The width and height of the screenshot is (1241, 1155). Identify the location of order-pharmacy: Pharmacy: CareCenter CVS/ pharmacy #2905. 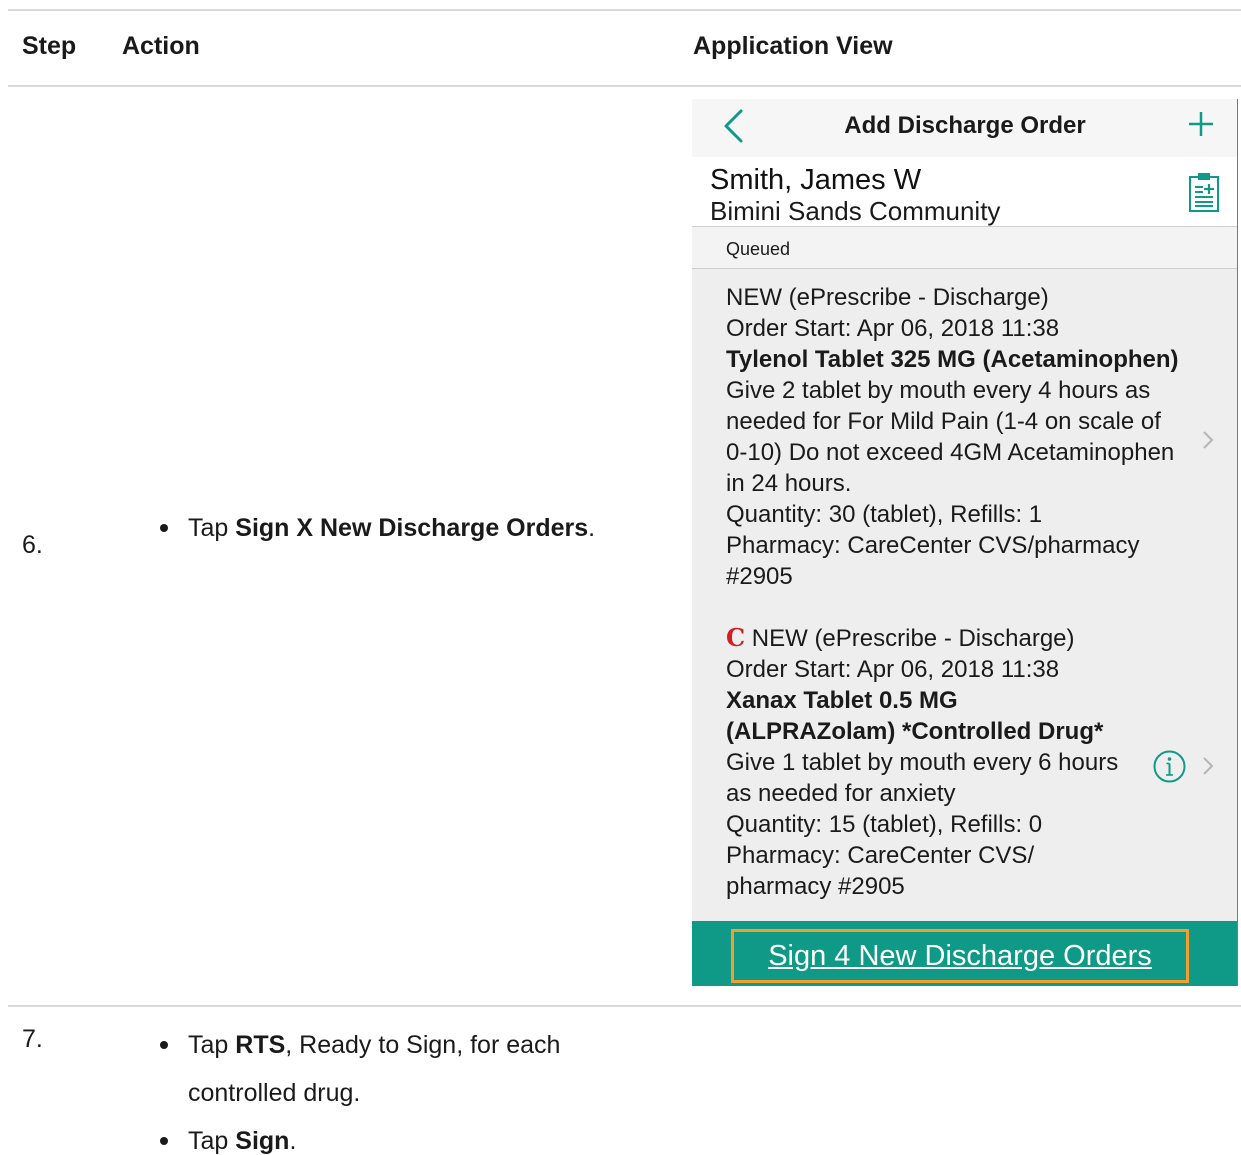
(880, 871).